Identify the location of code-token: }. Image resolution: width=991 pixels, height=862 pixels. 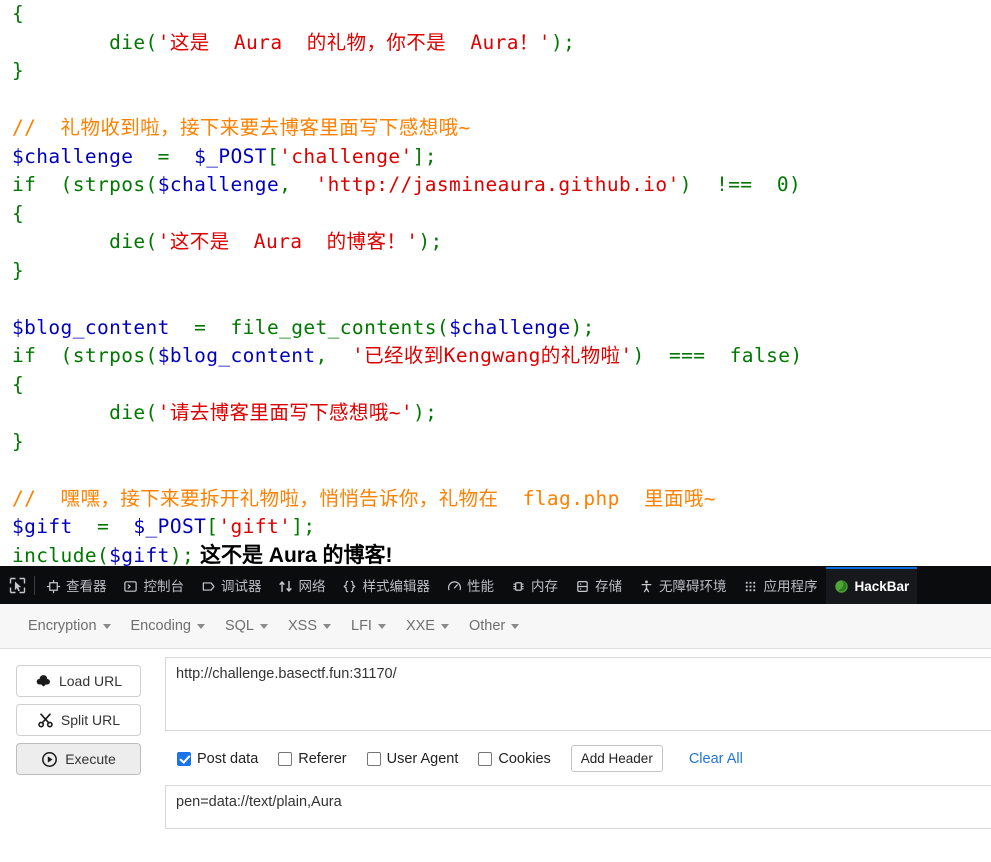
(18, 441).